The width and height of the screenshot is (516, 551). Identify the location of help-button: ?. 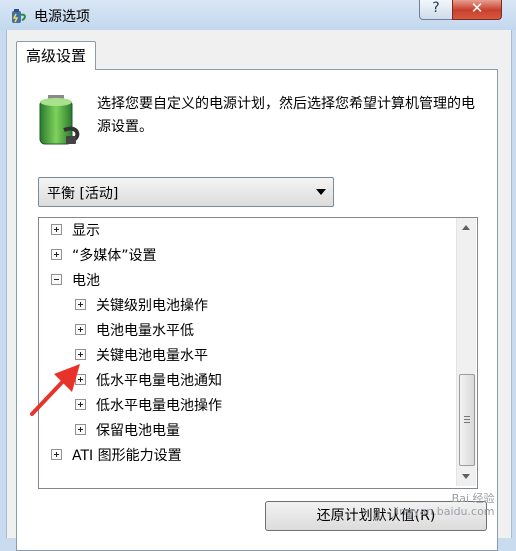
(436, 10).